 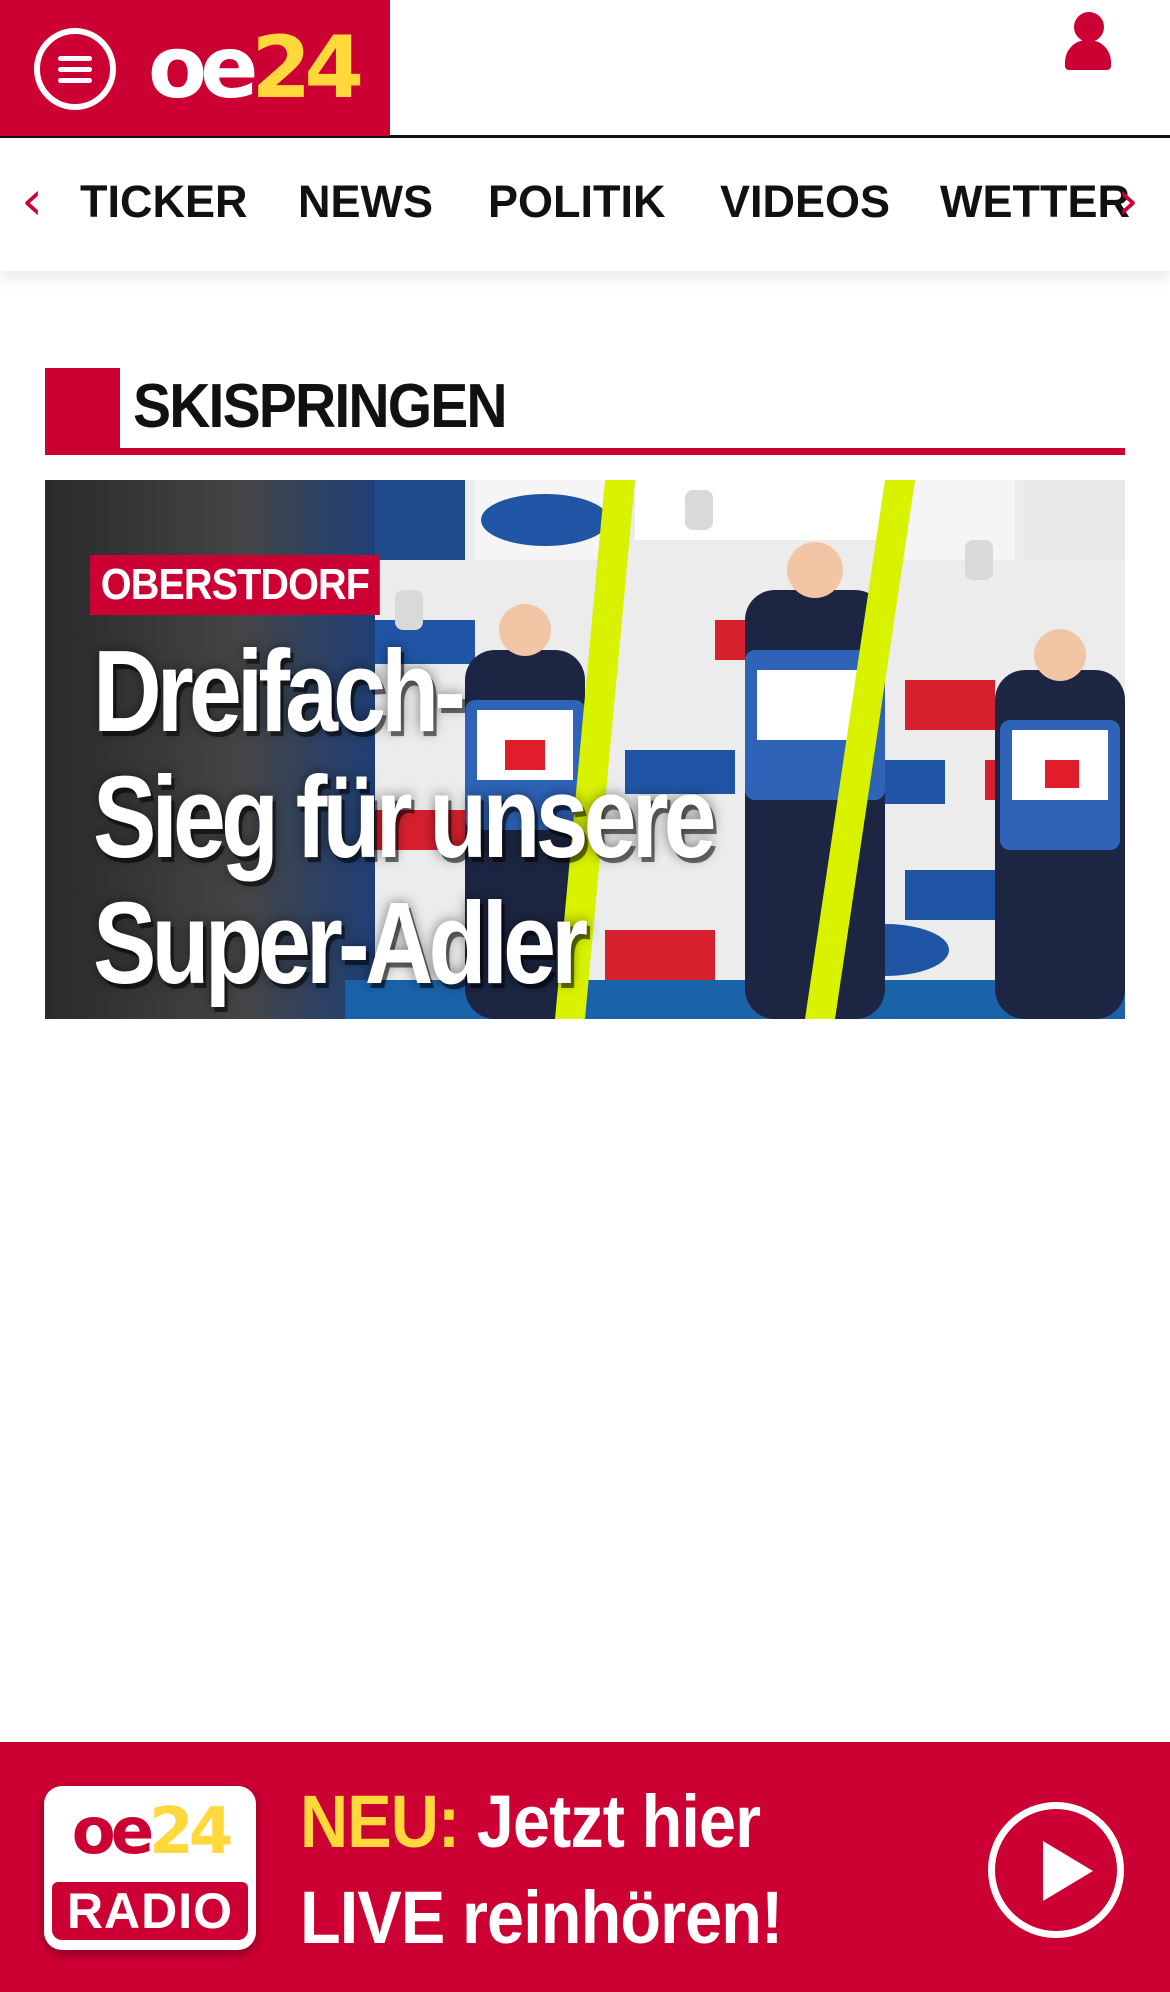 I want to click on radio-promo-text: NEU: Jetzt hier LIVE reinhören!, so click(x=541, y=1870).